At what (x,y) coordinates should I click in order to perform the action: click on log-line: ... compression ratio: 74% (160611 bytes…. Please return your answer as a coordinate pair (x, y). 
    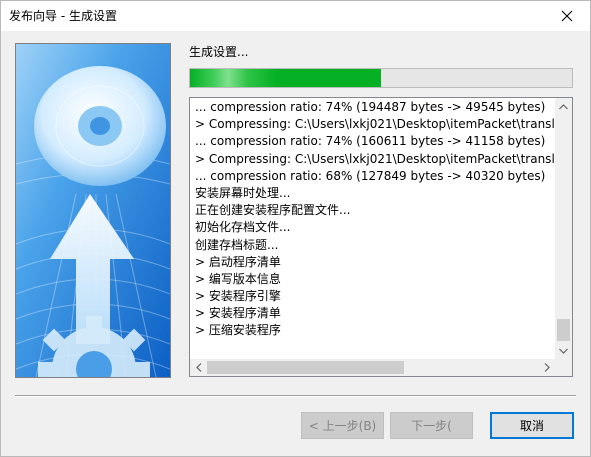
    Looking at the image, I should click on (370, 141).